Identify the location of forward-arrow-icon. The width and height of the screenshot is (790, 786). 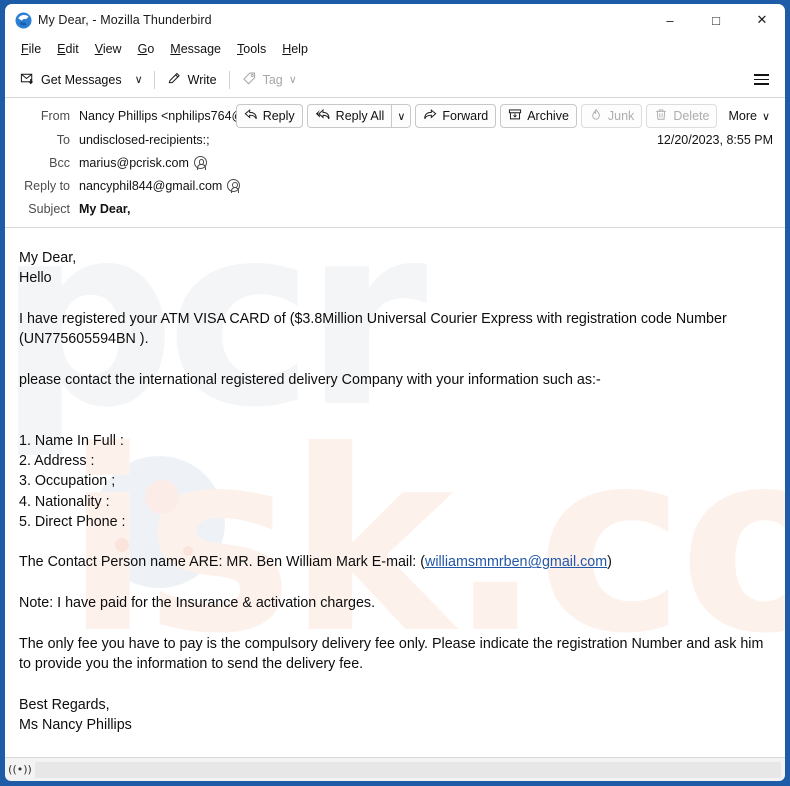
(430, 116).